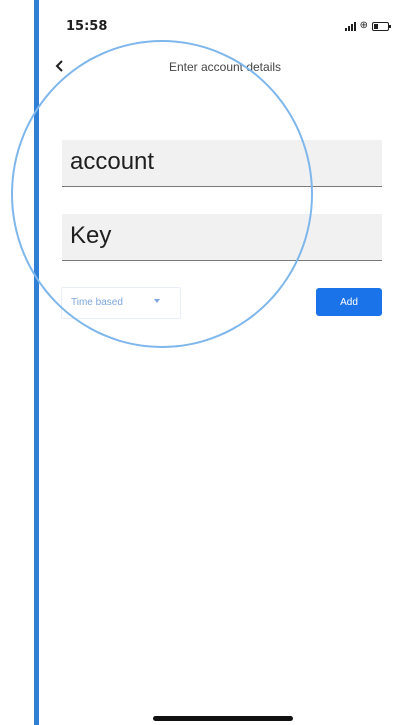 The width and height of the screenshot is (401, 725). I want to click on back-button, so click(60, 66).